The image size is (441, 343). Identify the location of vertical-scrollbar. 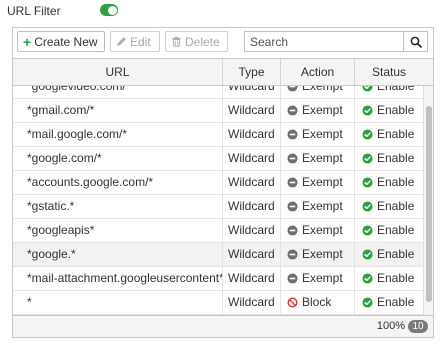
(428, 200).